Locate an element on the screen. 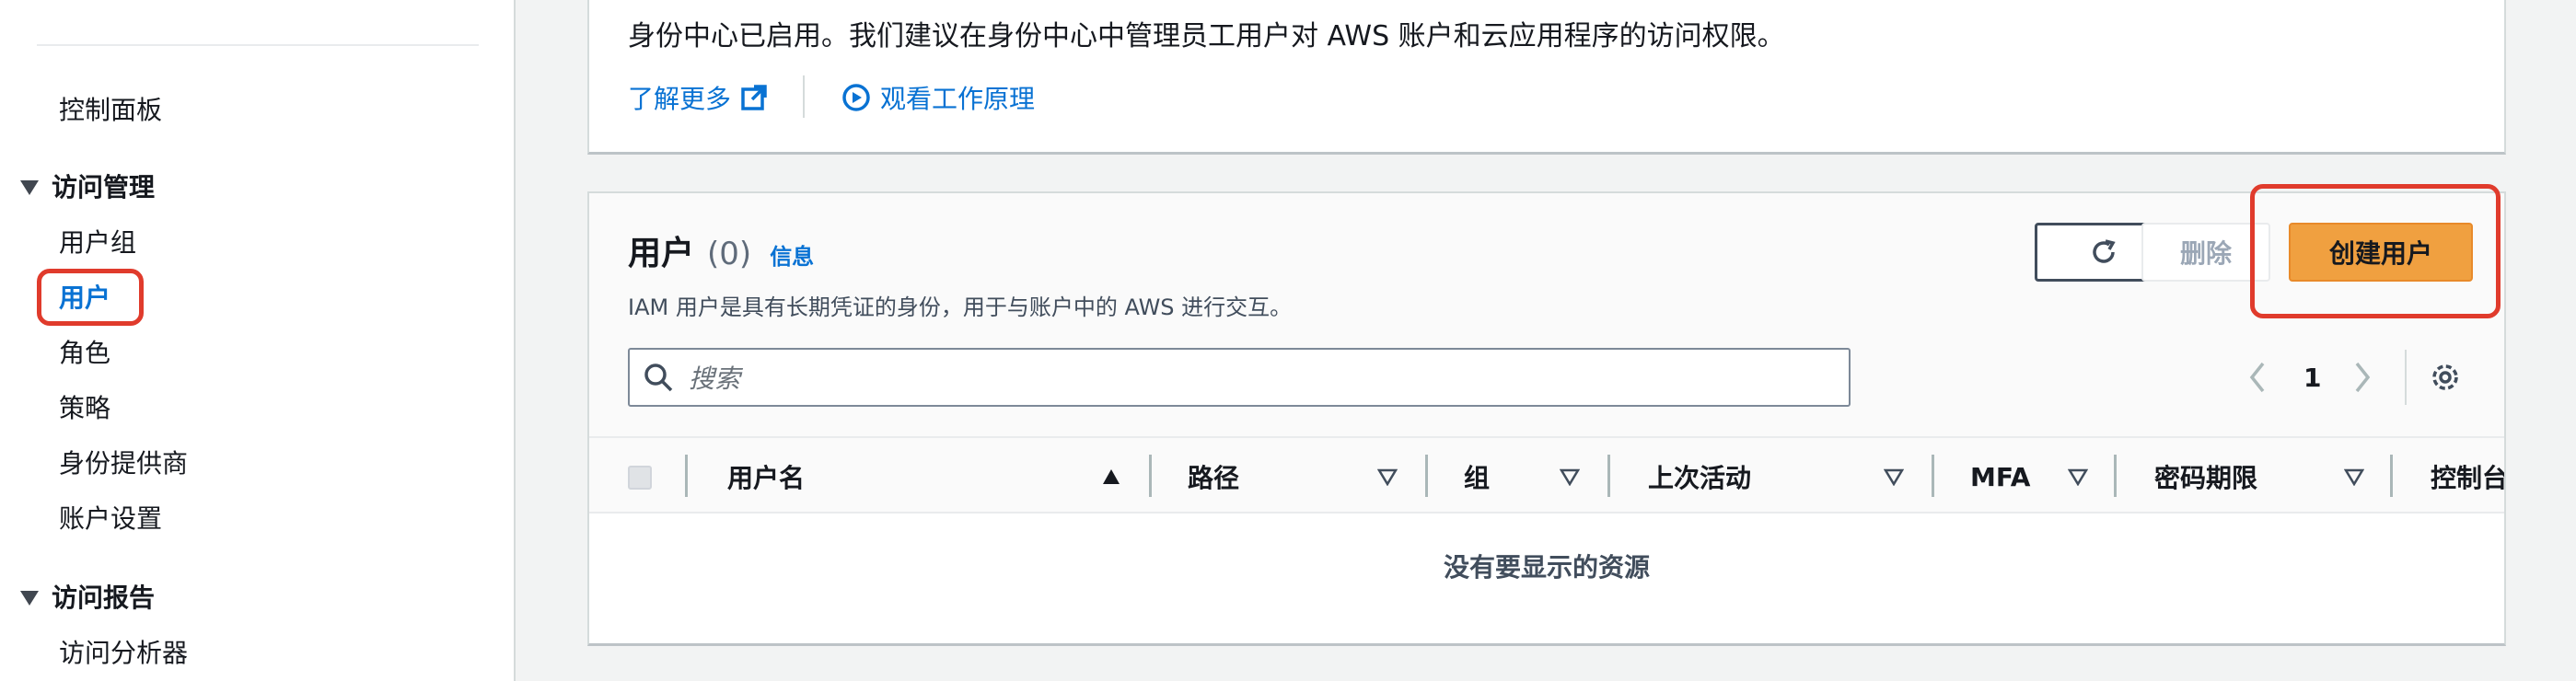 This screenshot has height=681, width=2576. page-number: 1 is located at coordinates (2312, 377).